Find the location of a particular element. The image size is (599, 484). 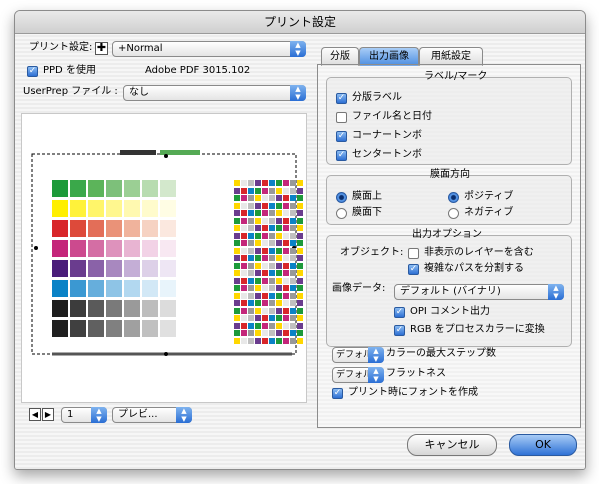

page-popup: 1 ▲ ▼ is located at coordinates (84, 415).